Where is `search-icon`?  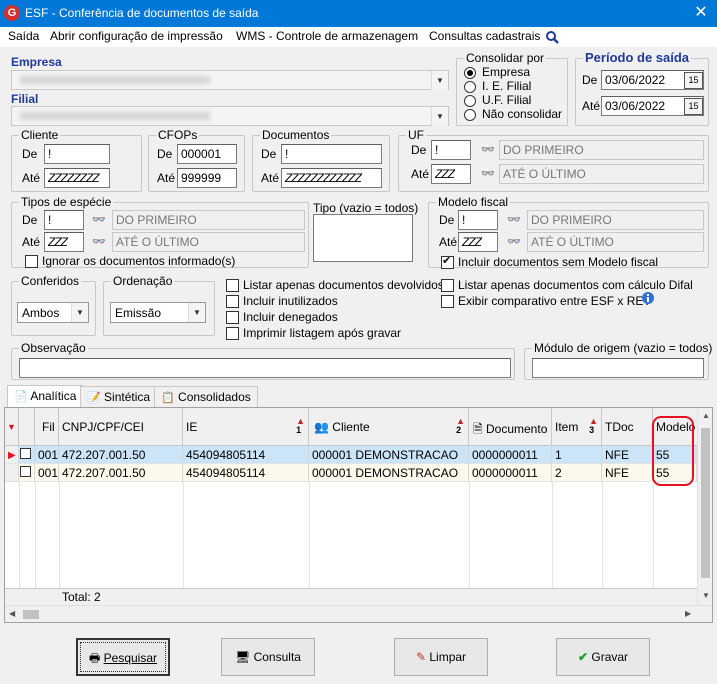
search-icon is located at coordinates (552, 37).